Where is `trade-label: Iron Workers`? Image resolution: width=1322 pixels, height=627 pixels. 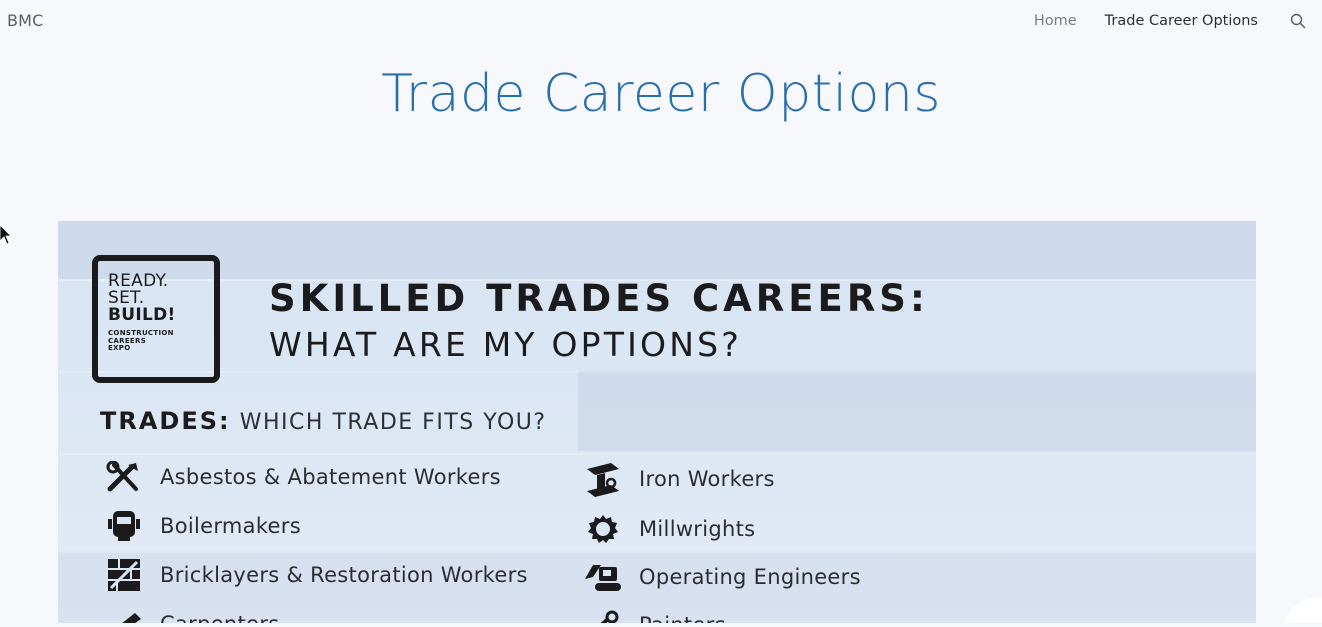
trade-label: Iron Workers is located at coordinates (707, 479).